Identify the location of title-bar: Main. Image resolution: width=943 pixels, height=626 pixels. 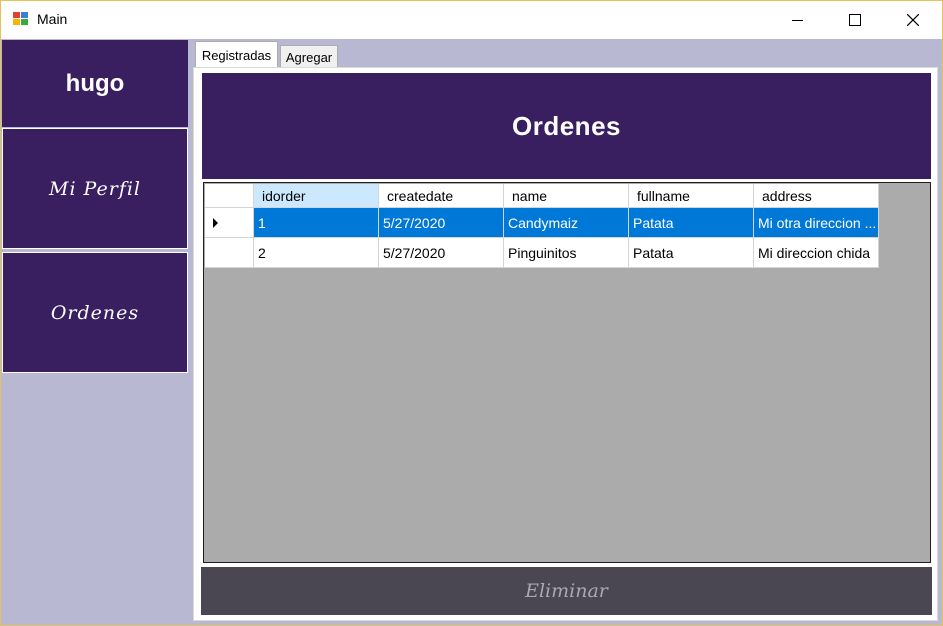
(471, 20).